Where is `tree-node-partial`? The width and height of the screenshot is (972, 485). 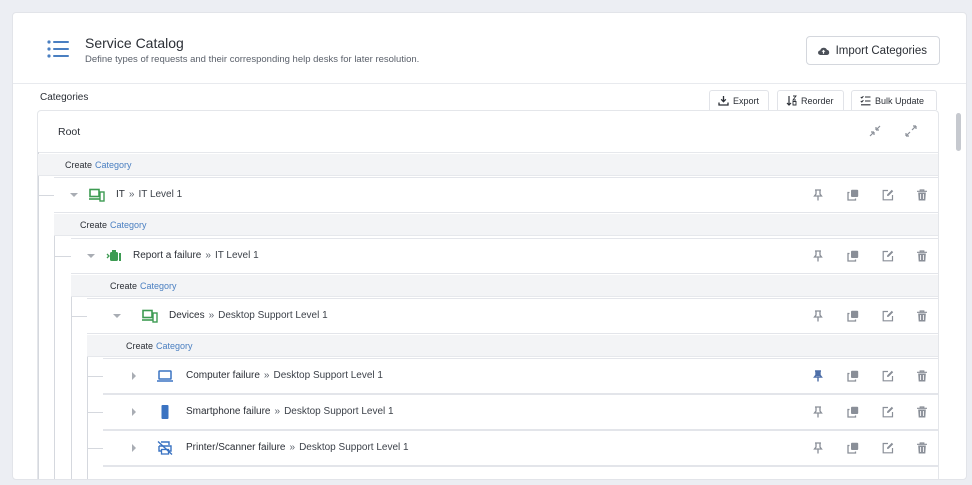
tree-node-partial is located at coordinates (520, 472).